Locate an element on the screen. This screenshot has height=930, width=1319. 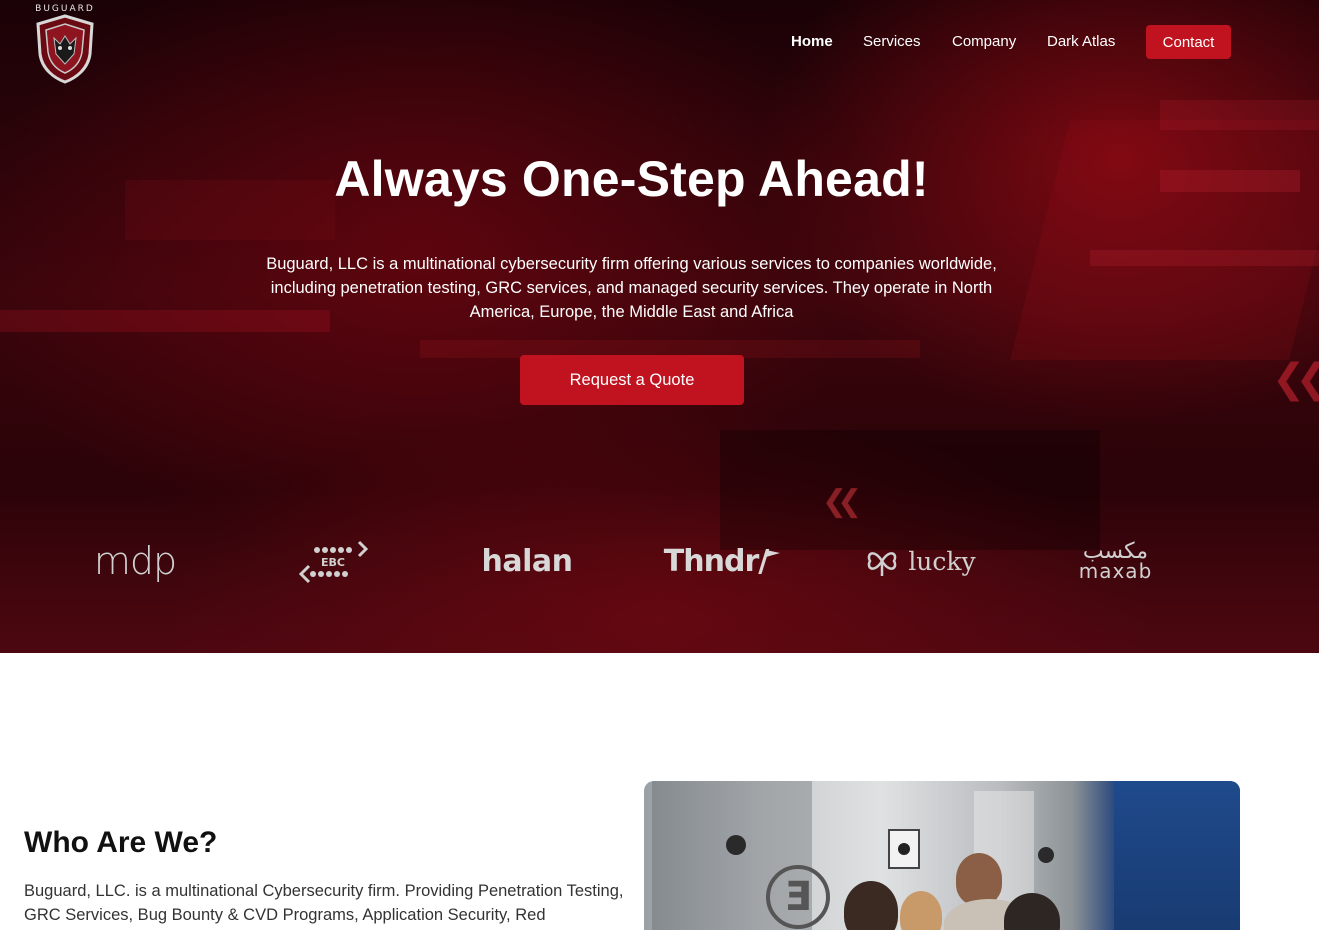
client-logo-text: halan is located at coordinates (527, 561).